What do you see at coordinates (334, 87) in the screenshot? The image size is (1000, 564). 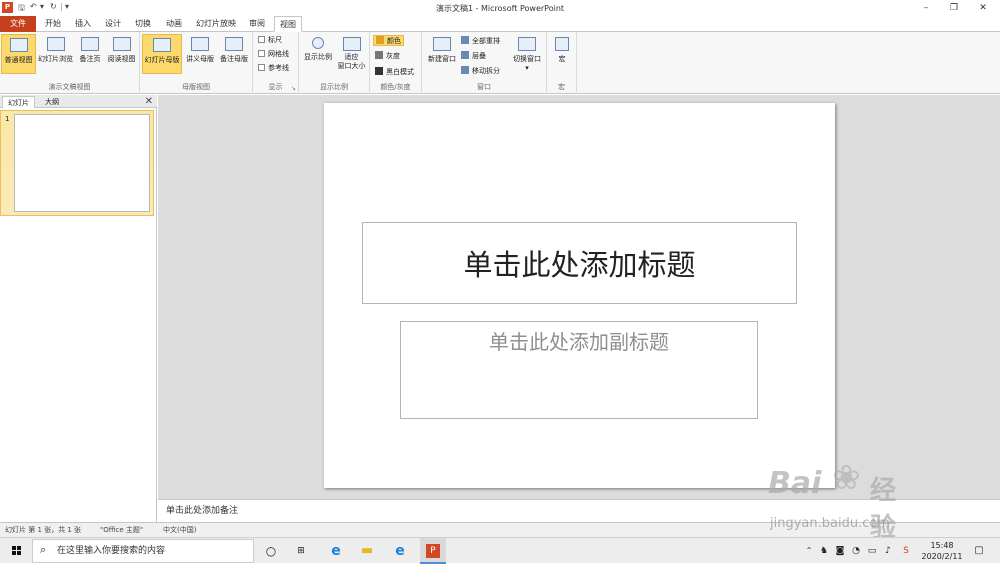 I see `group-label: 显示比例` at bounding box center [334, 87].